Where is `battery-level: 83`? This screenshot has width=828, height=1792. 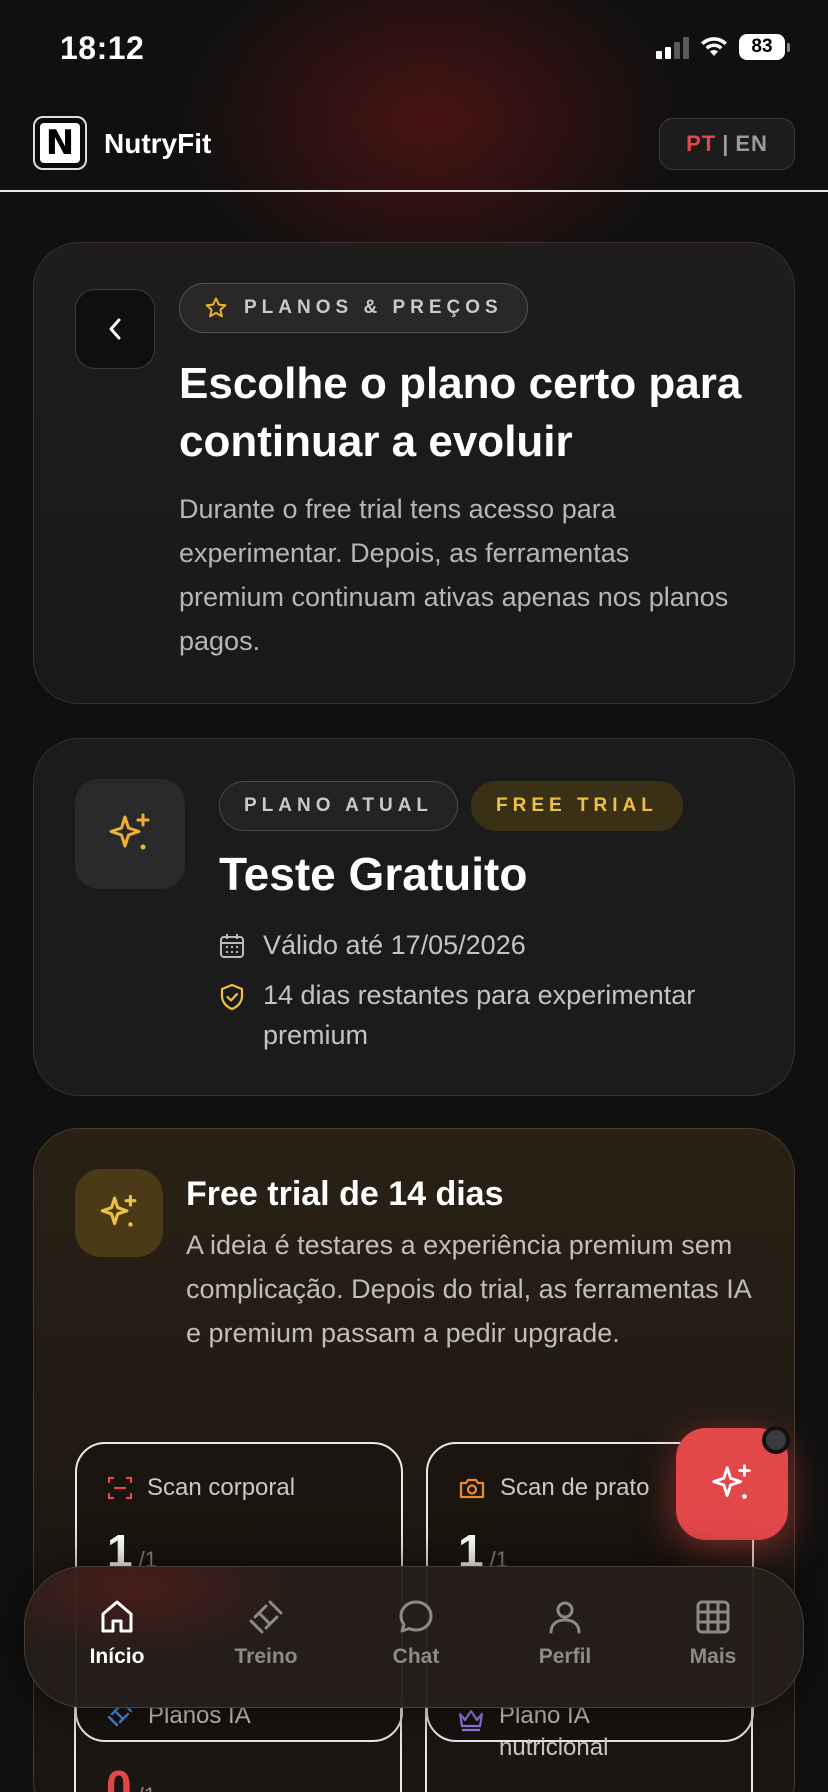 battery-level: 83 is located at coordinates (762, 47).